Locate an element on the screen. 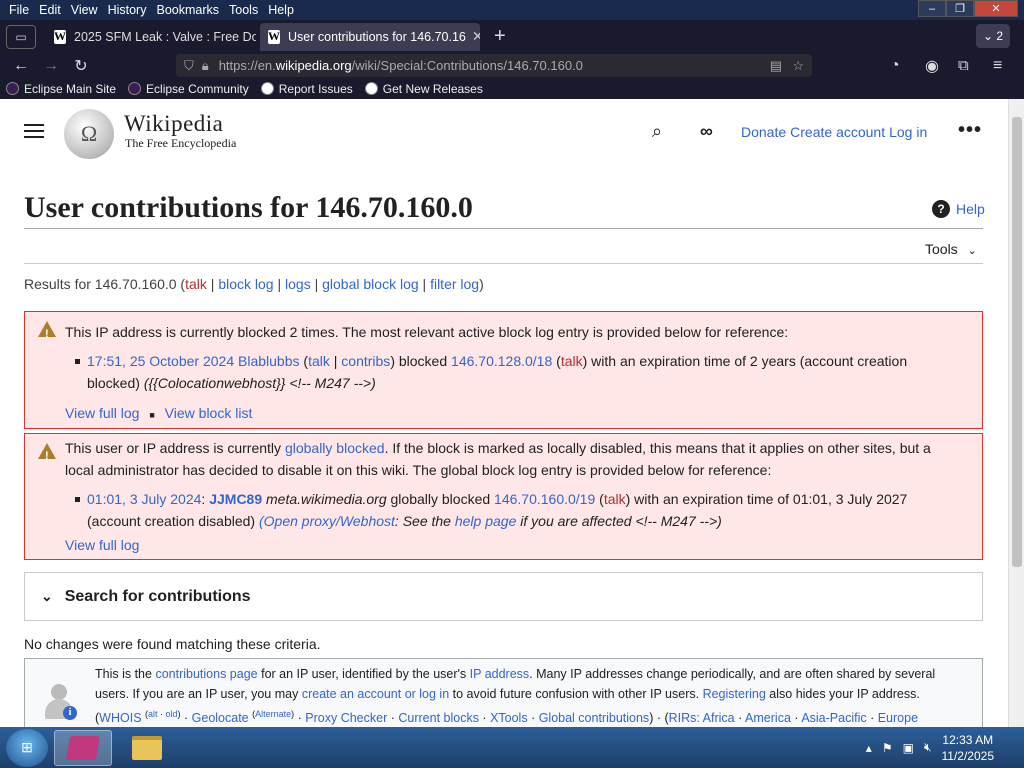 This screenshot has height=768, width=1024. tools-dropdown: Tools ⌄ is located at coordinates (951, 249).